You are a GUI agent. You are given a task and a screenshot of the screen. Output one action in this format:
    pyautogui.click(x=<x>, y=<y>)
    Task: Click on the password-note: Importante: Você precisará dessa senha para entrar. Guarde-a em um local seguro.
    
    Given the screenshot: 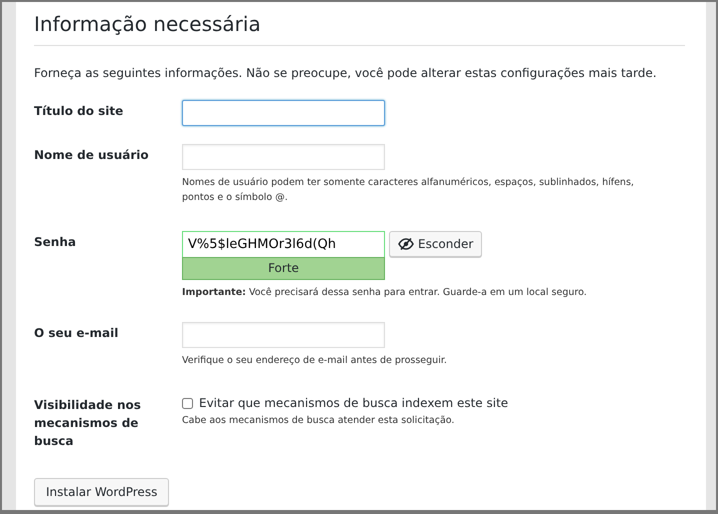 What is the action you would take?
    pyautogui.click(x=385, y=293)
    